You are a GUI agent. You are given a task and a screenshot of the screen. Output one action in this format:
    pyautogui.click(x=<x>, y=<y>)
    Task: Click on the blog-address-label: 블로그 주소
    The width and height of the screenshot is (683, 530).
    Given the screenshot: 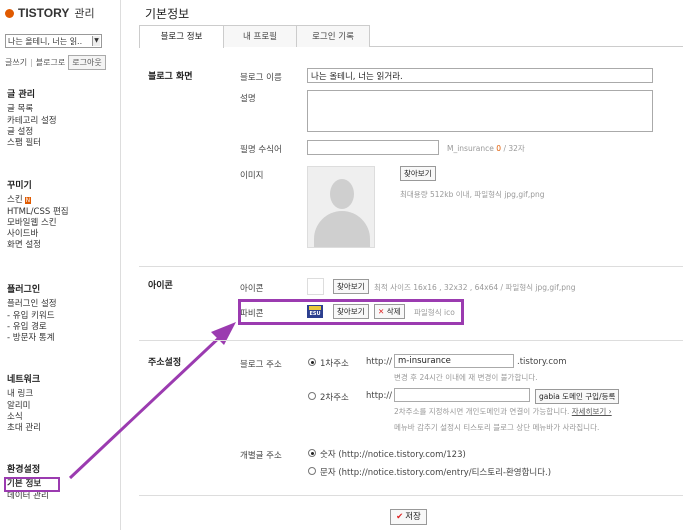 What is the action you would take?
    pyautogui.click(x=261, y=365)
    